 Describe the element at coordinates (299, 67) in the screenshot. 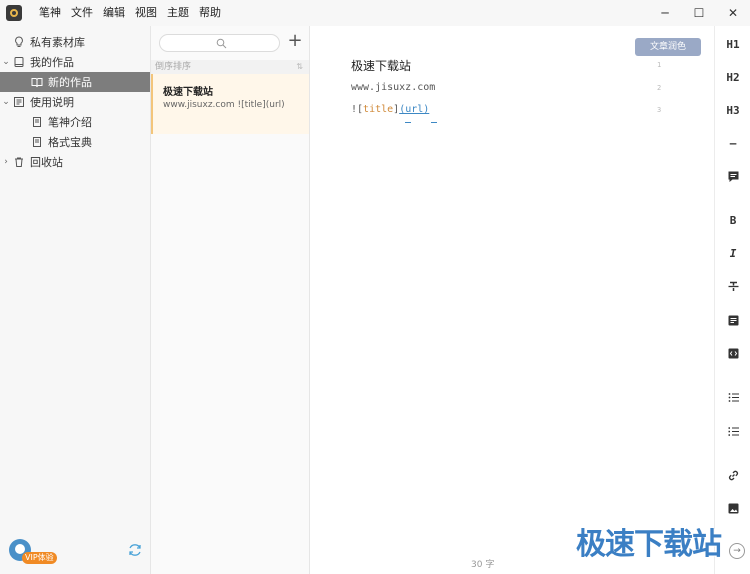

I see `sort-icon: ⇅` at that location.